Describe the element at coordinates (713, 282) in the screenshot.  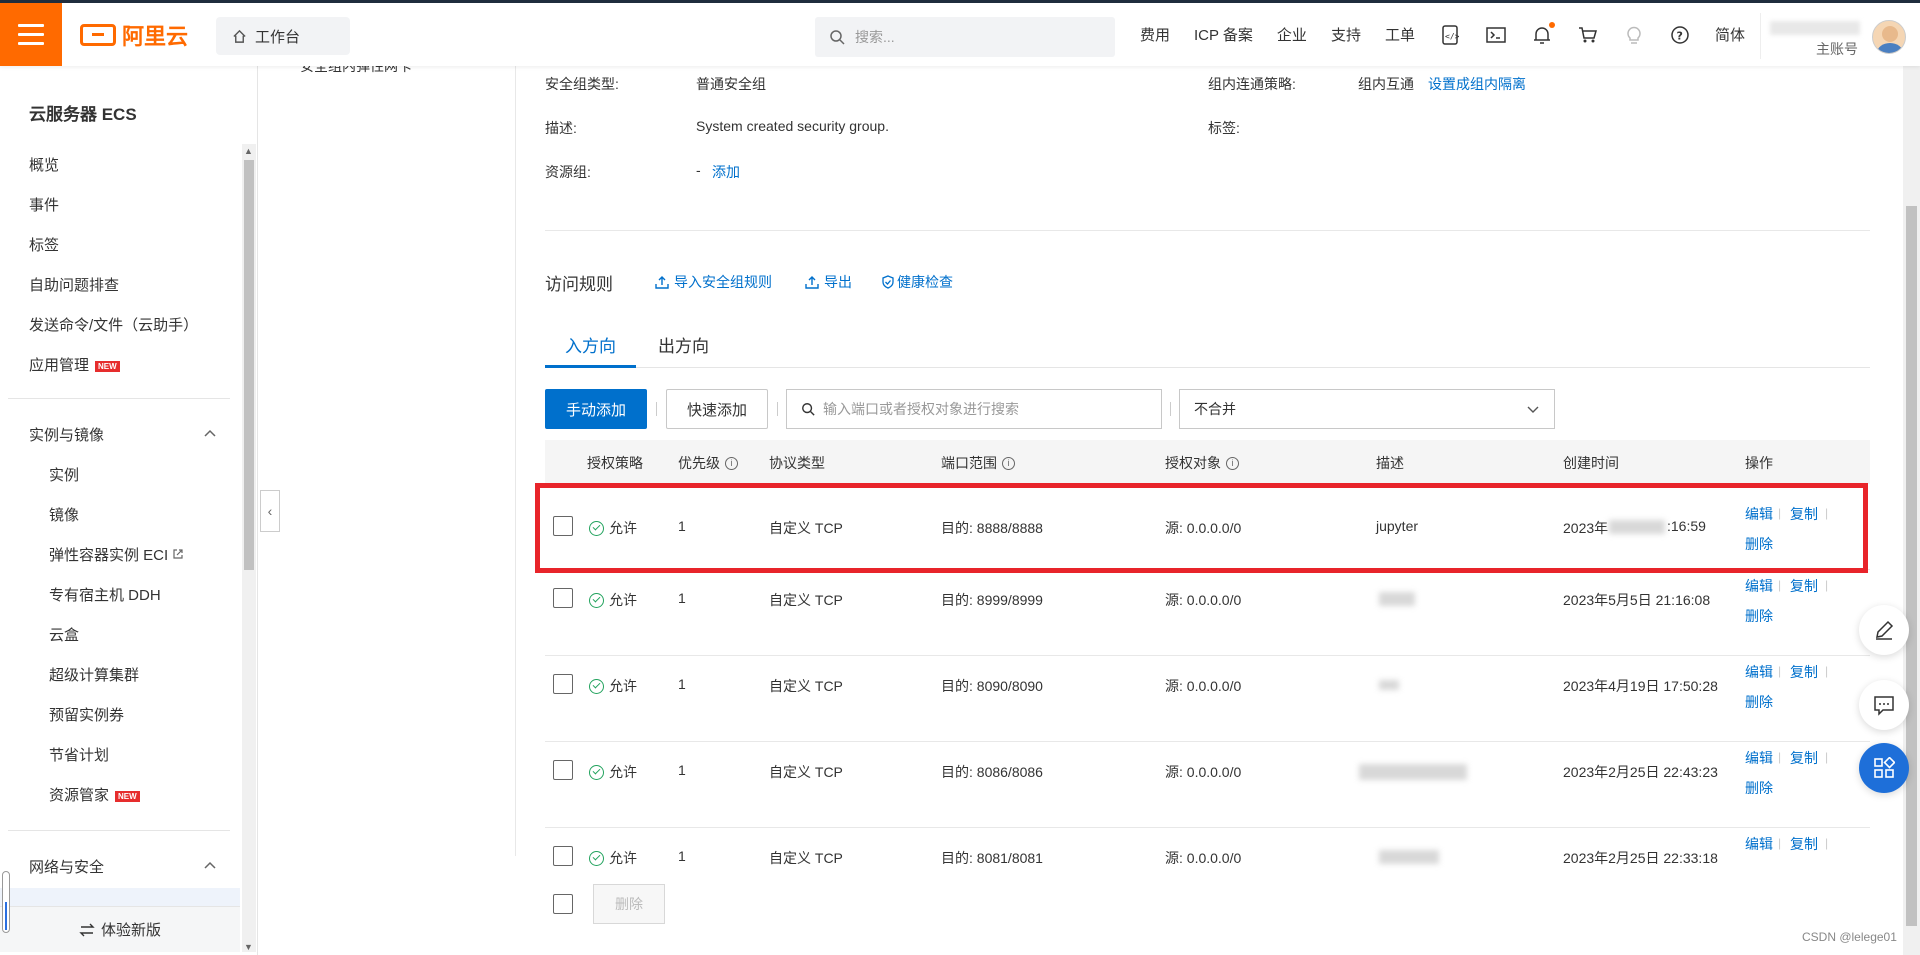
I see `import-rules-button: 导入安全组规则` at that location.